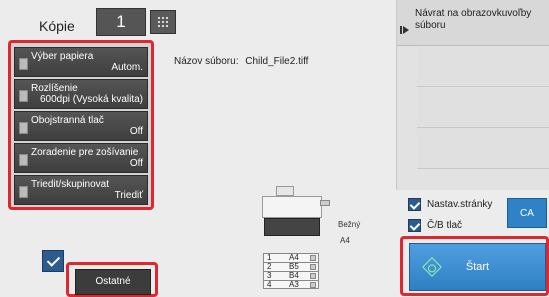 The height and width of the screenshot is (297, 549). I want to click on tray-number: 1, so click(269, 257).